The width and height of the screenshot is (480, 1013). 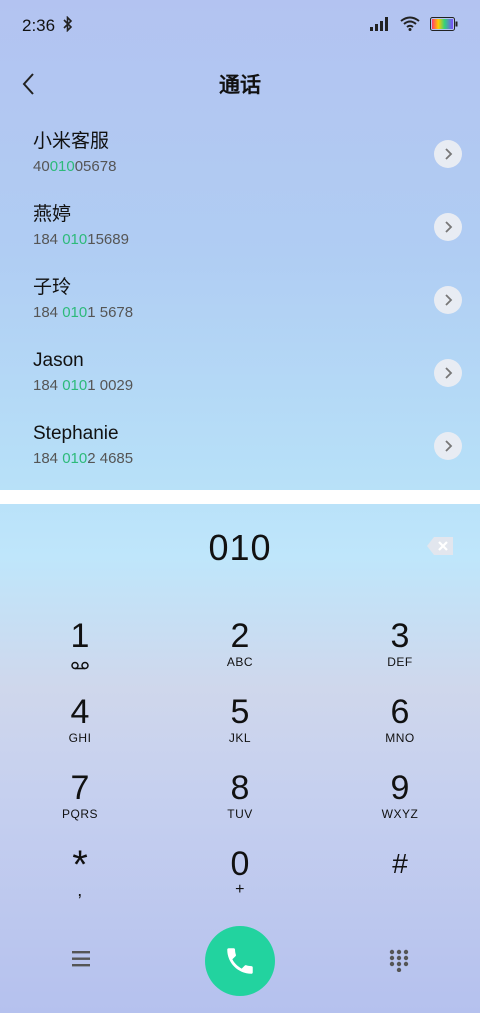 What do you see at coordinates (52, 287) in the screenshot?
I see `contact-name: 子玲` at bounding box center [52, 287].